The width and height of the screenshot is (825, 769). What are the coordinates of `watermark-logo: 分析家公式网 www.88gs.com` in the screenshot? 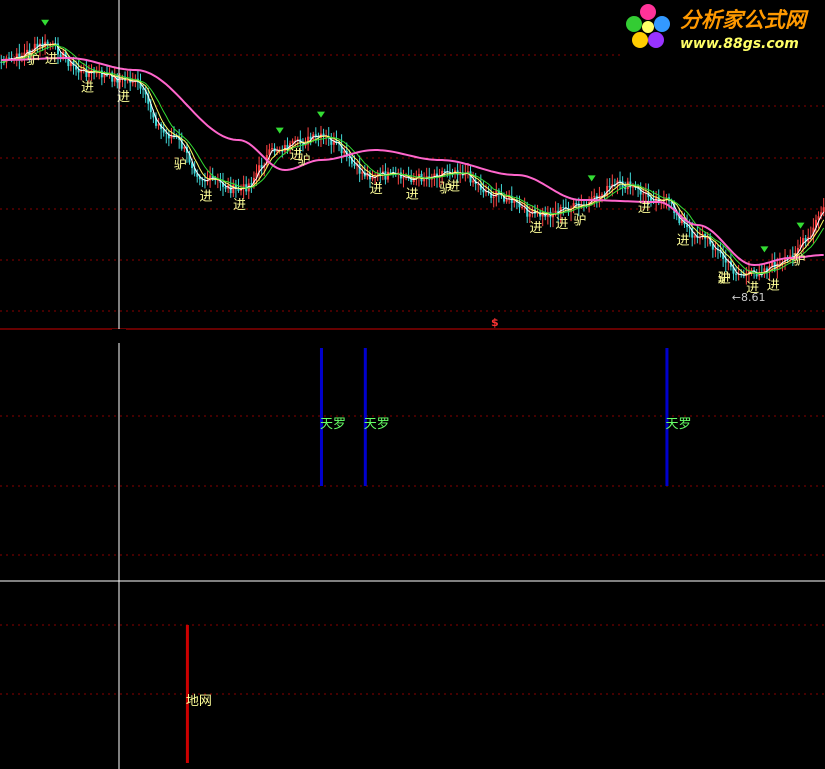 It's located at (723, 28).